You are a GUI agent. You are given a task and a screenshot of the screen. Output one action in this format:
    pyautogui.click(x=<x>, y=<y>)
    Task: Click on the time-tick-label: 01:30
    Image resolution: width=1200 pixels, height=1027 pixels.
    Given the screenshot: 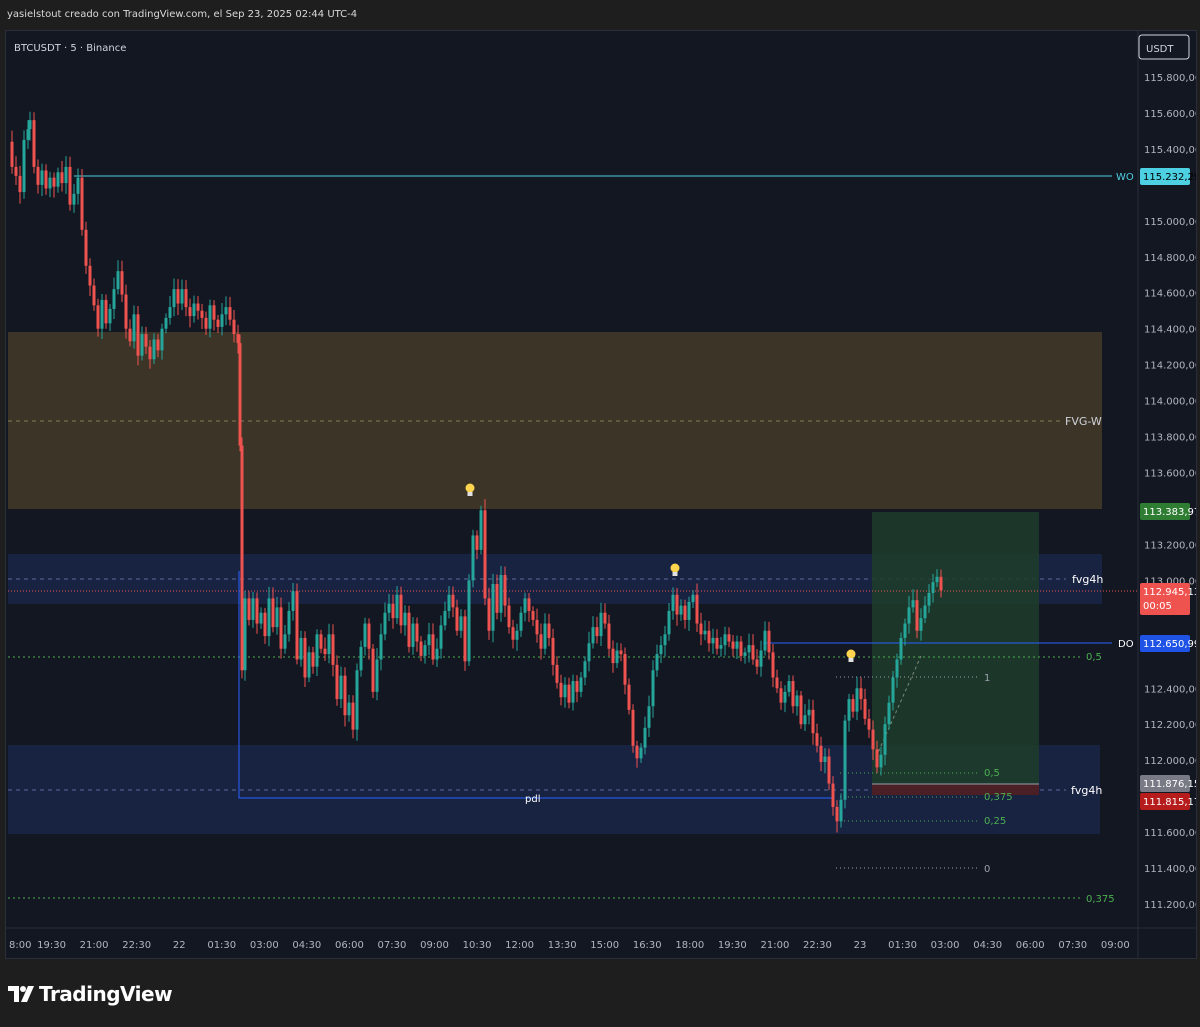 What is the action you would take?
    pyautogui.click(x=902, y=945)
    